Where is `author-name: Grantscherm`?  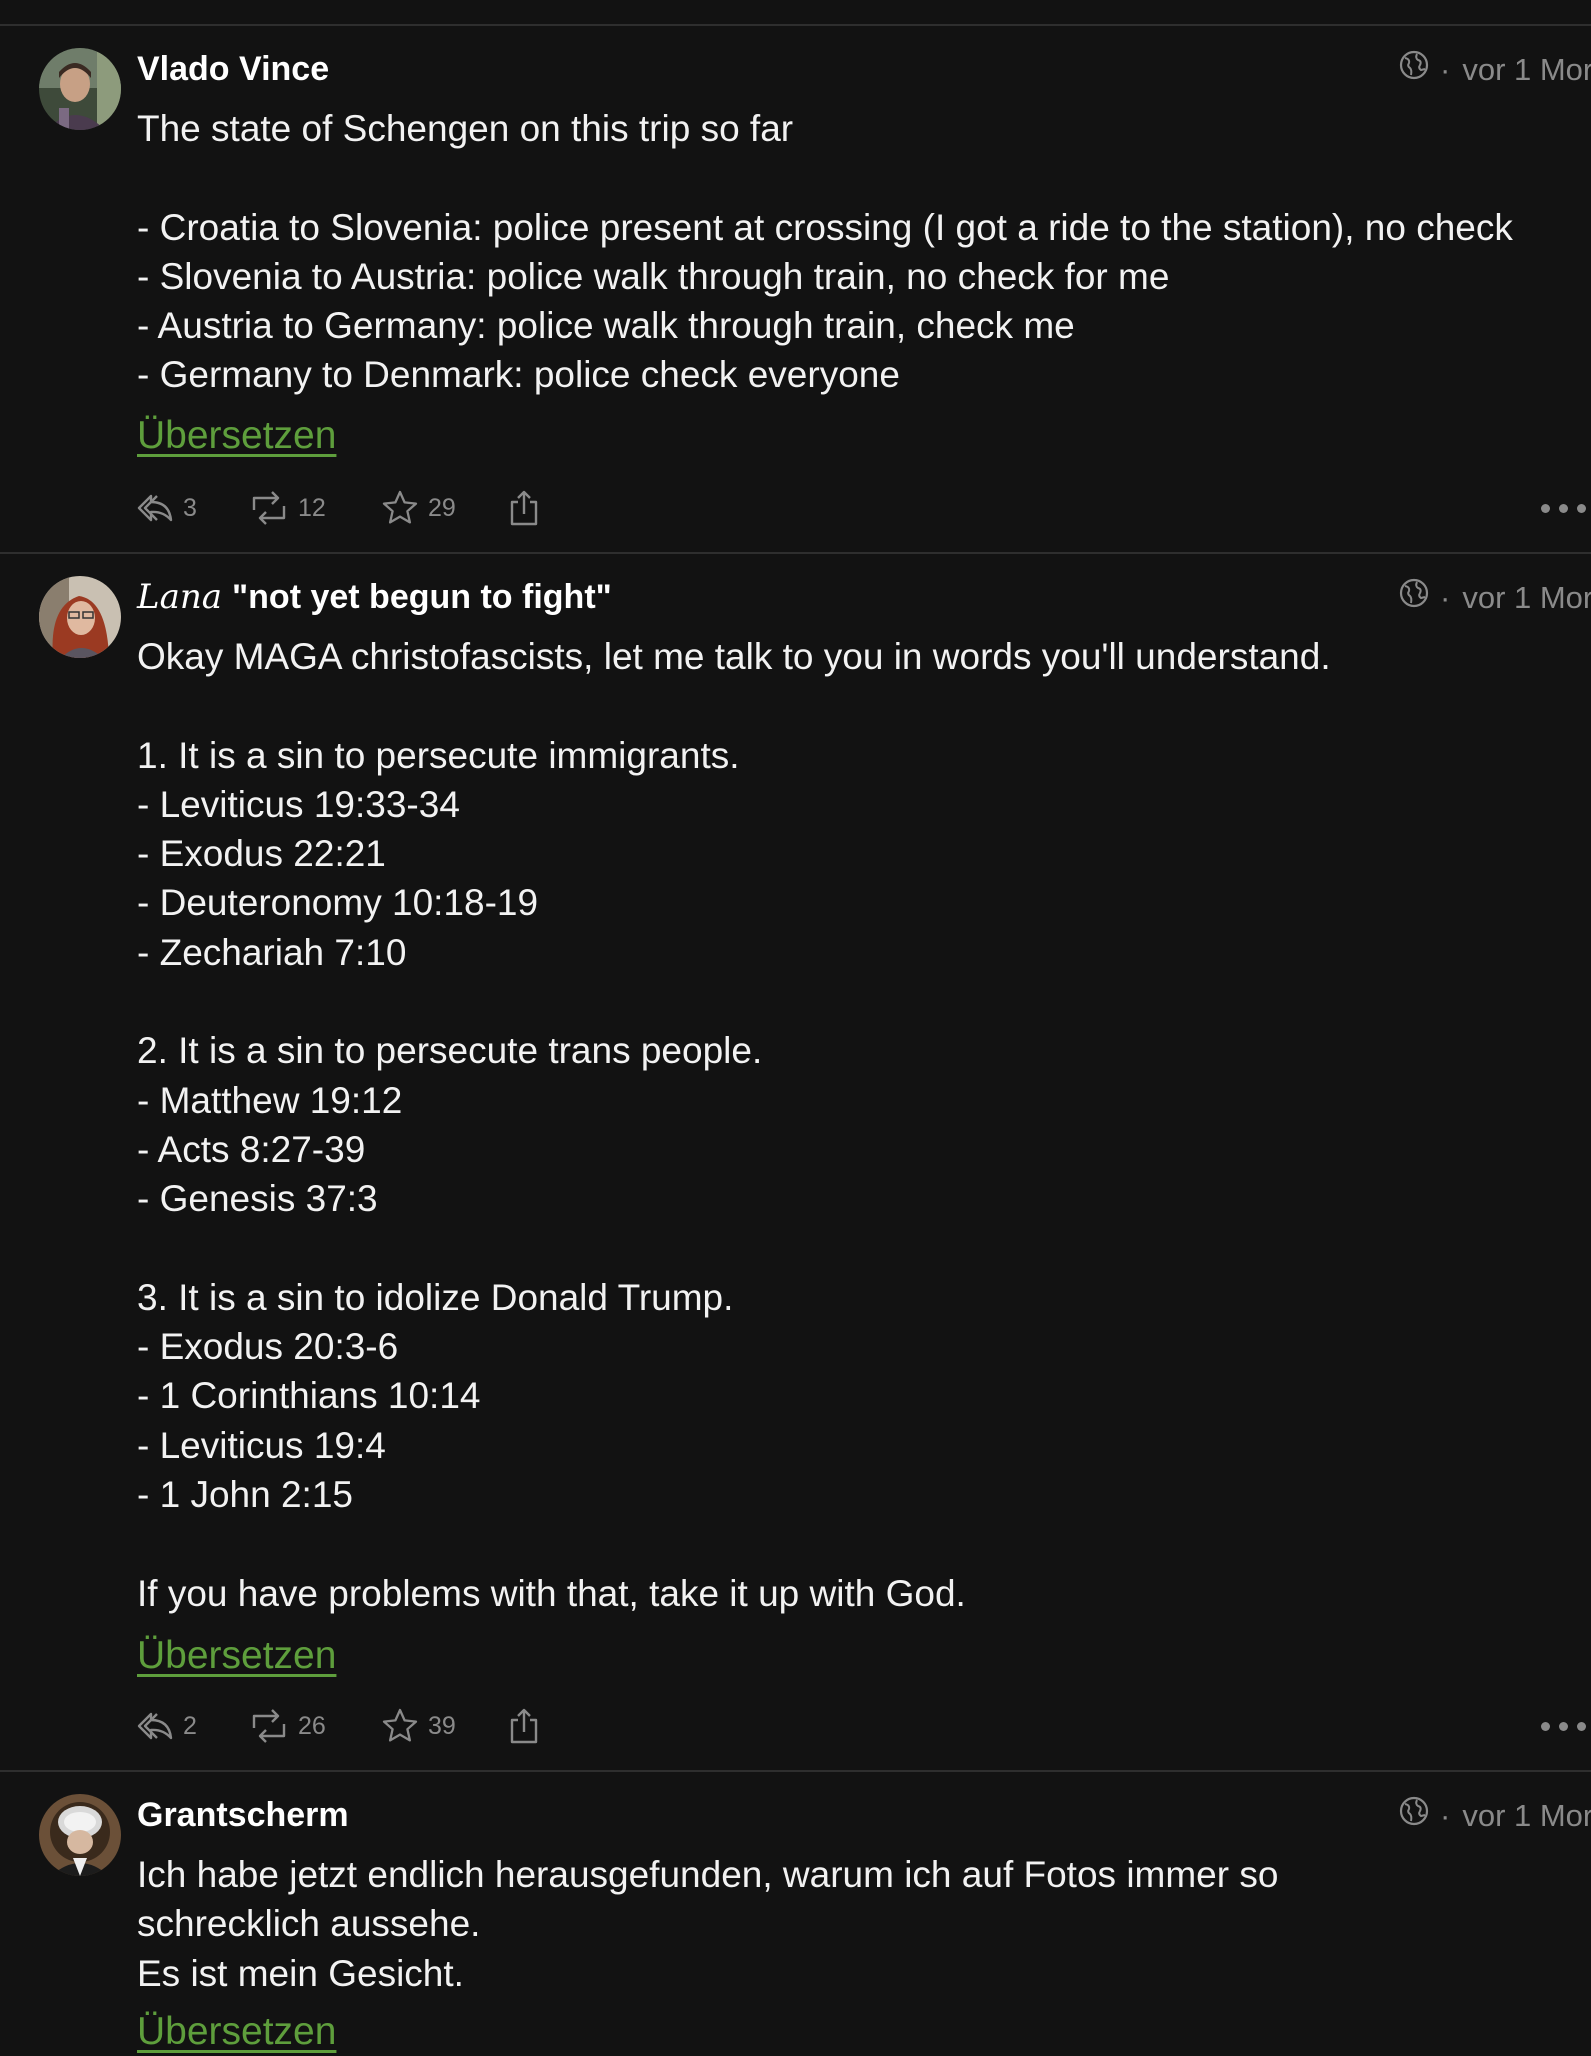
author-name: Grantscherm is located at coordinates (243, 1815).